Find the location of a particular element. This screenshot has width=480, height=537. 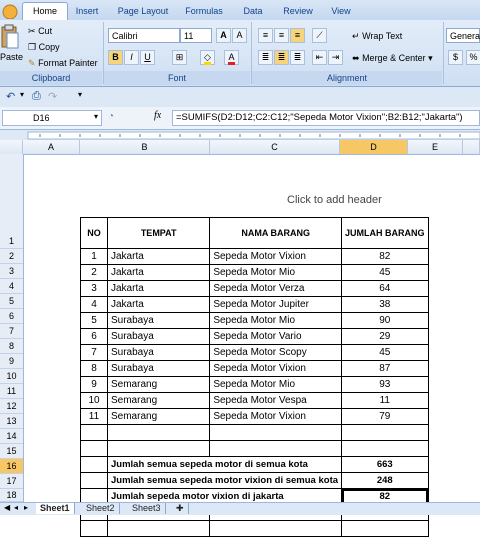

underline-icon: U is located at coordinates (147, 57).